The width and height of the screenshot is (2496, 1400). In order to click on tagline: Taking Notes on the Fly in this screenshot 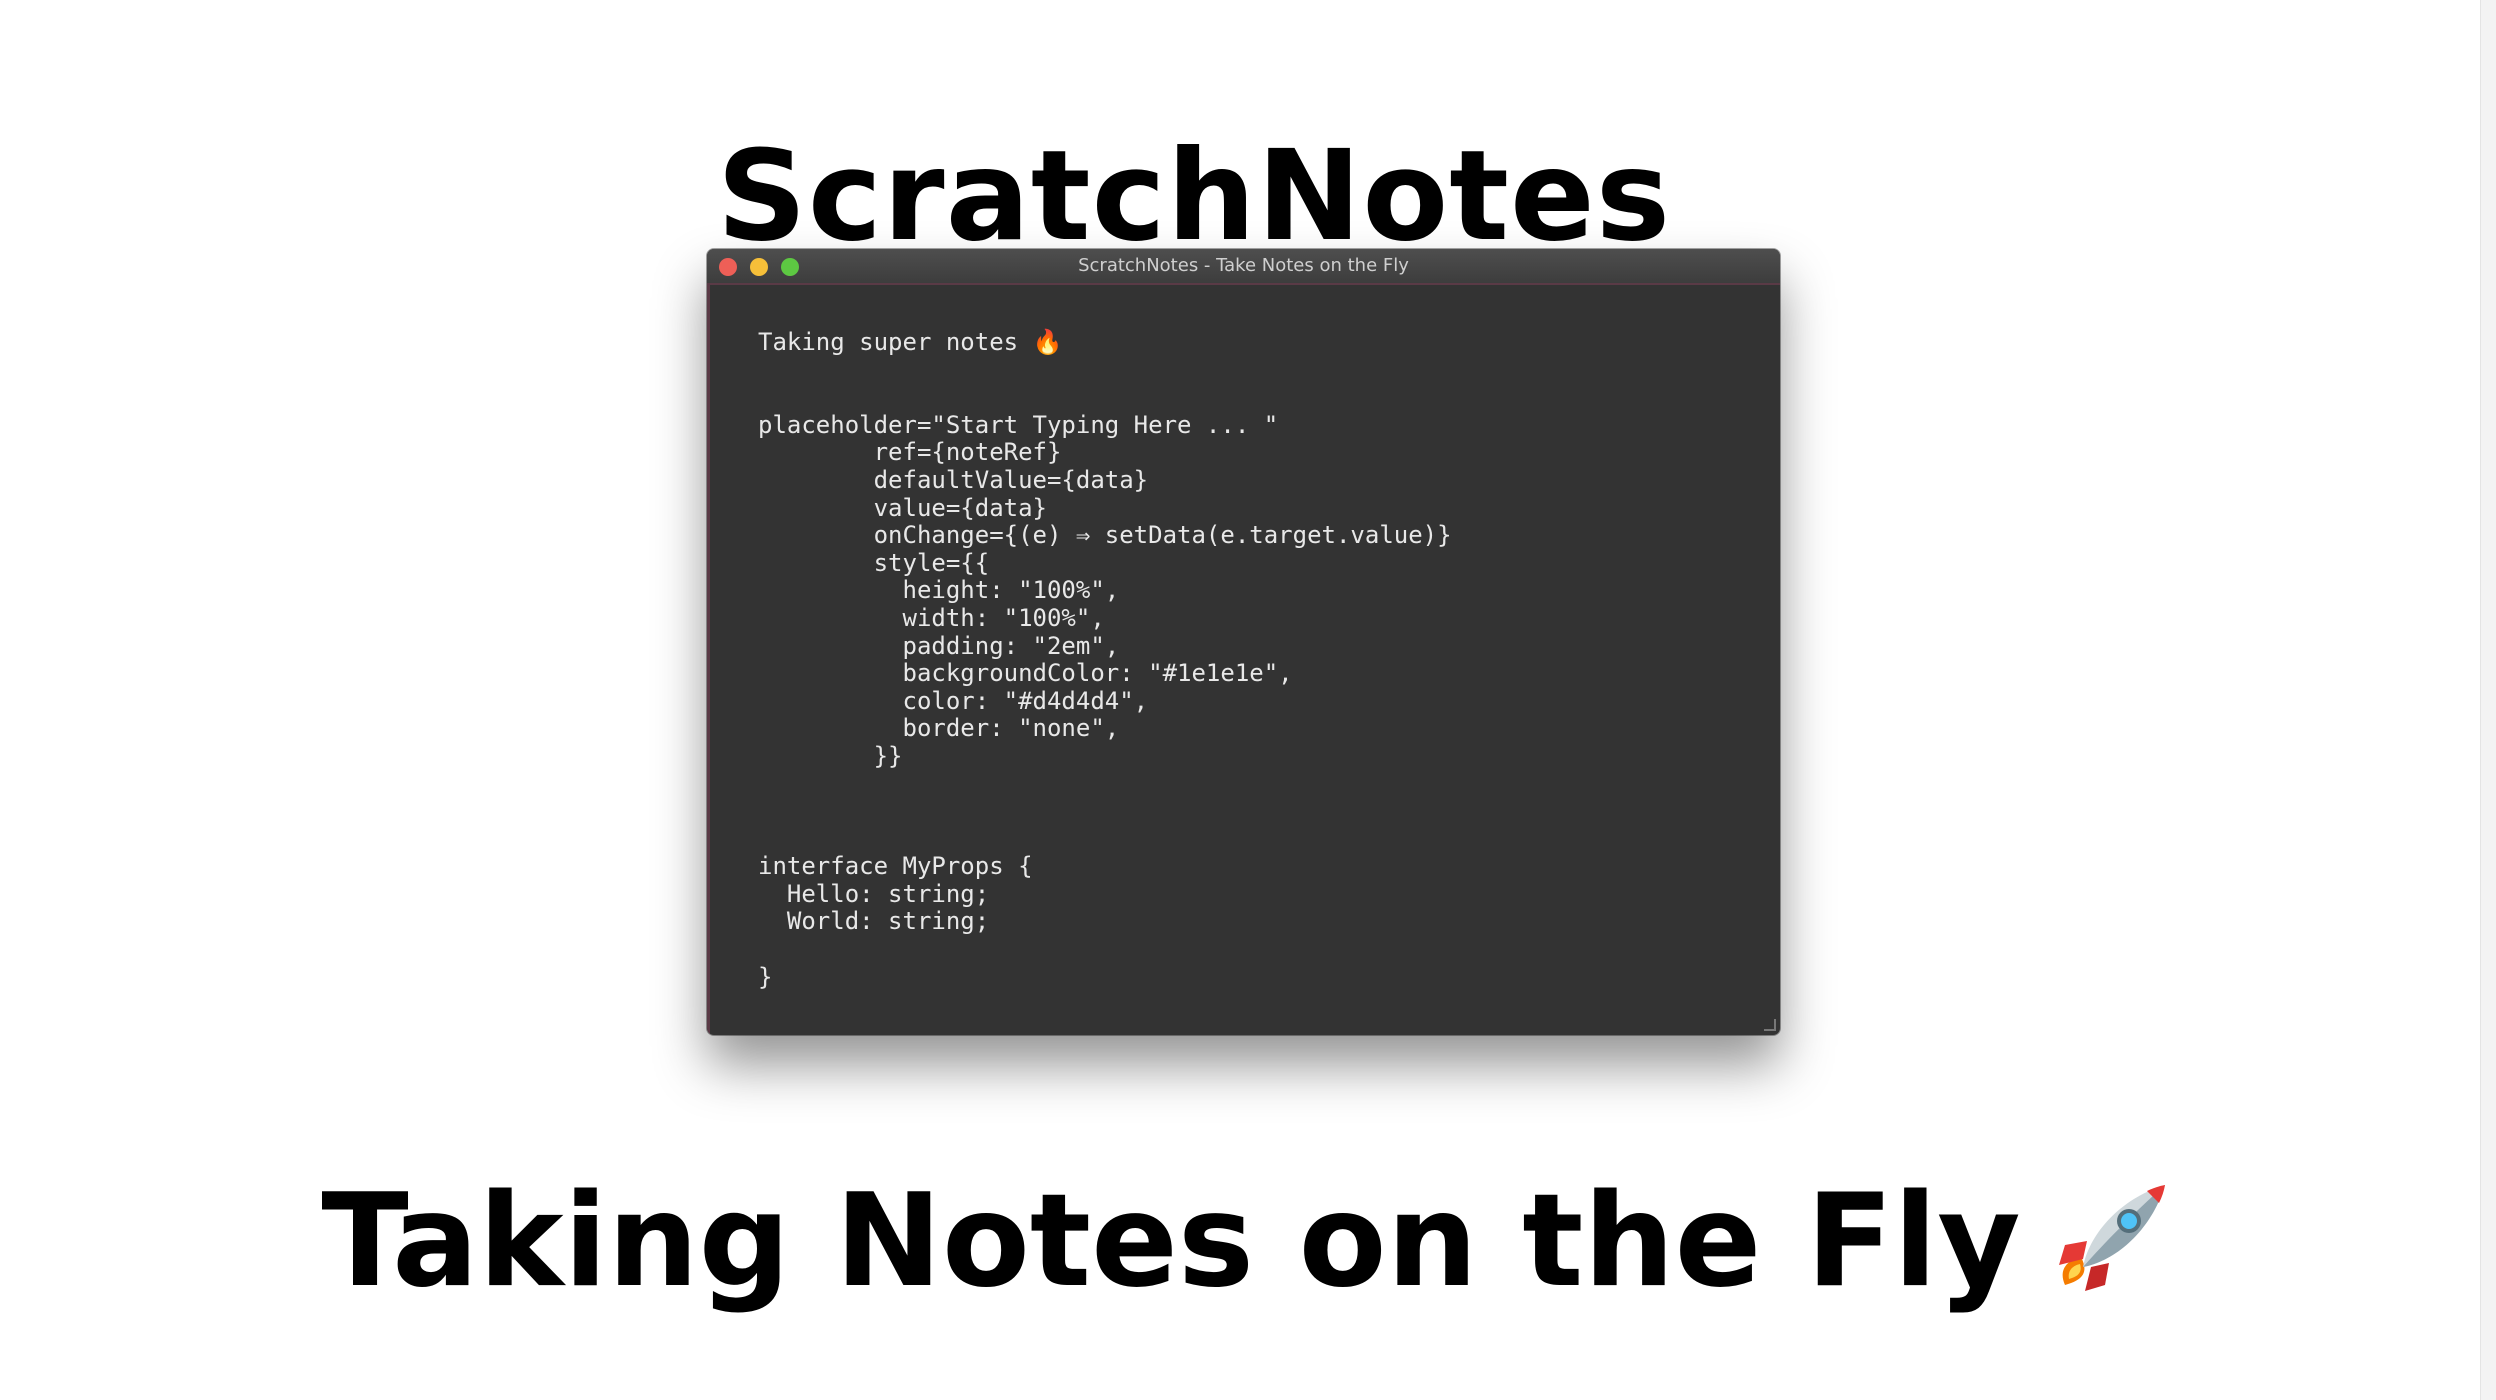, I will do `click(1171, 1241)`.